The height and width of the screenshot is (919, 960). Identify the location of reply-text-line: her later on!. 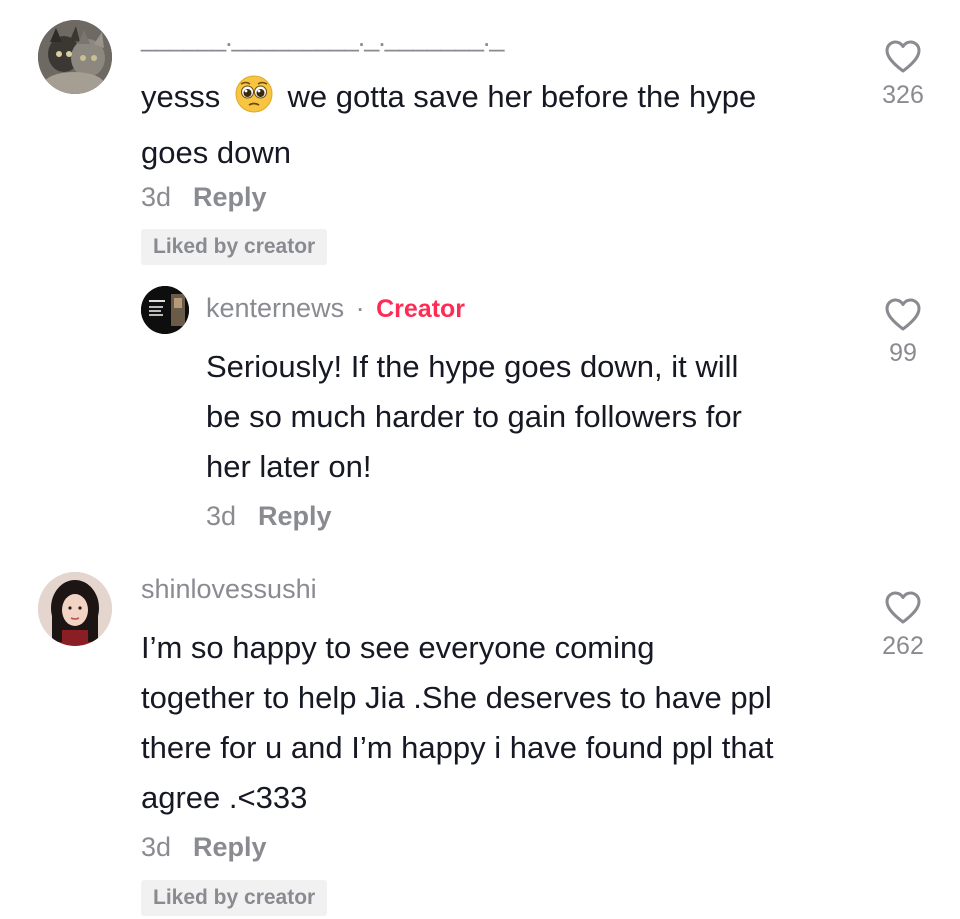
(289, 466).